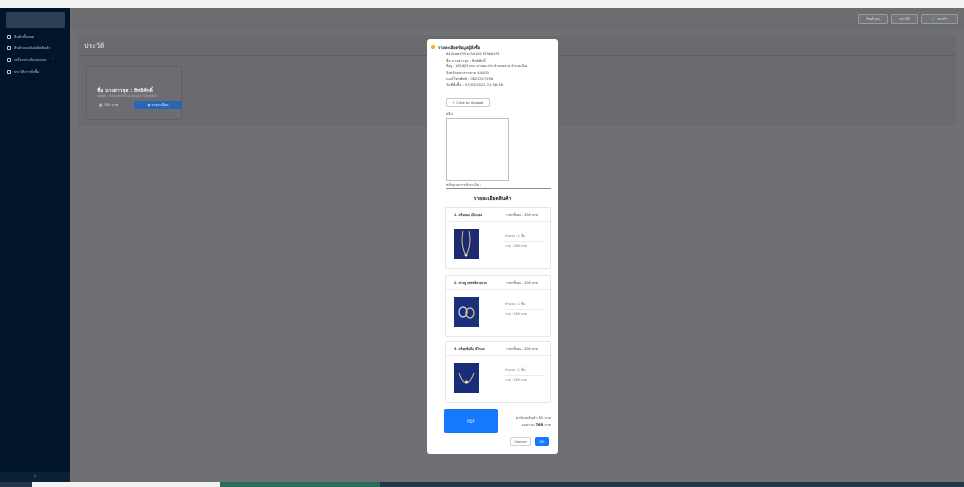 The image size is (964, 487). What do you see at coordinates (35, 20) in the screenshot?
I see `logo` at bounding box center [35, 20].